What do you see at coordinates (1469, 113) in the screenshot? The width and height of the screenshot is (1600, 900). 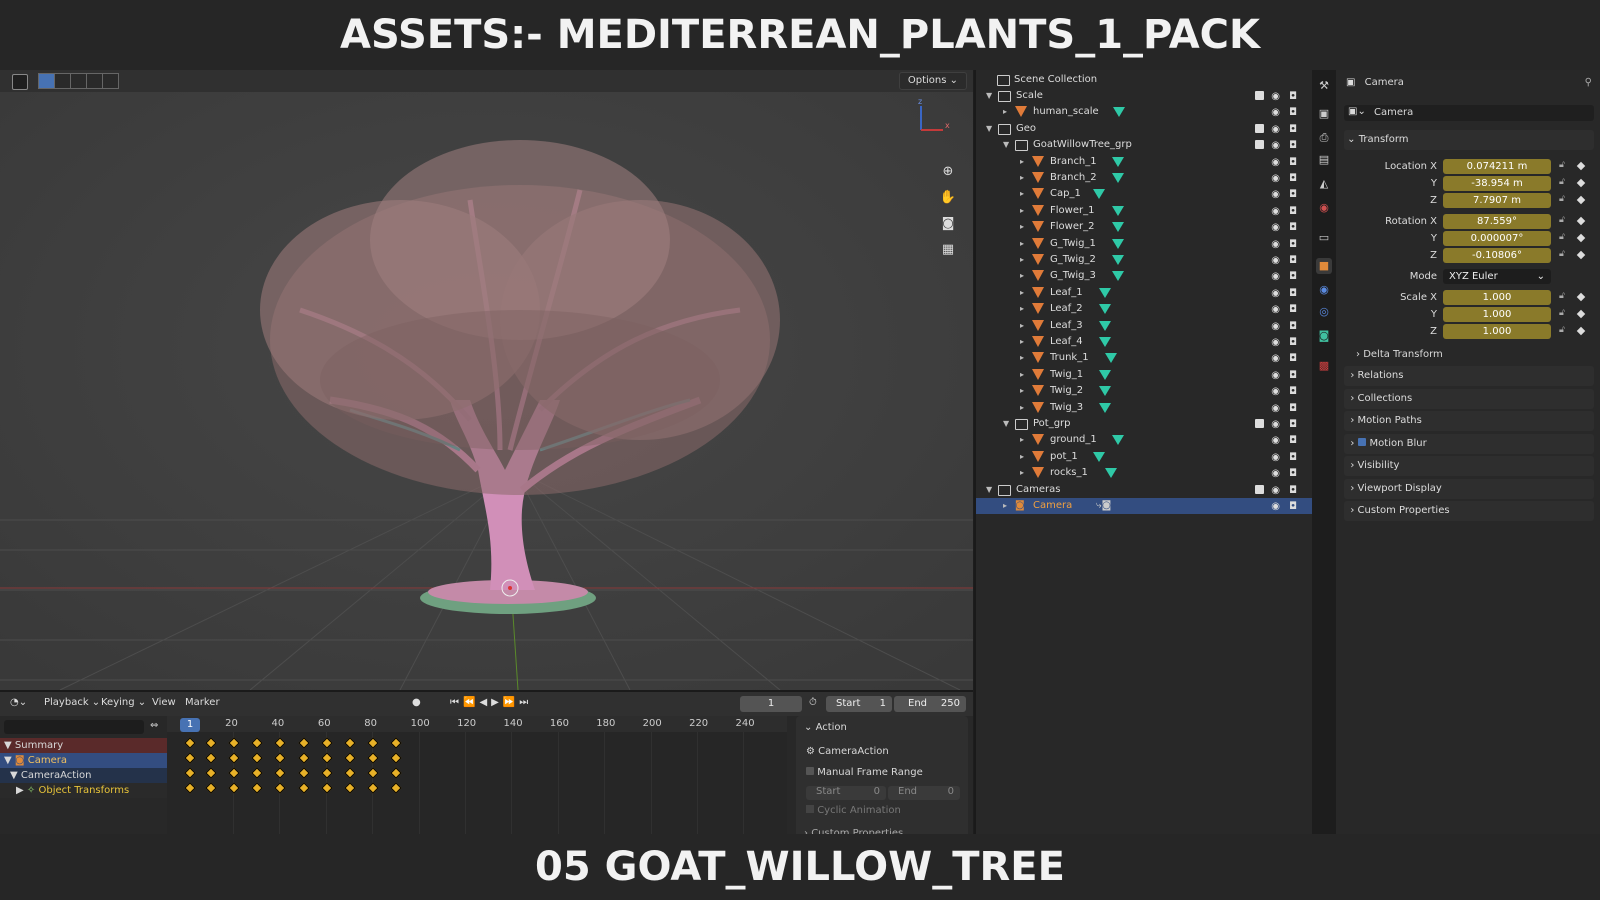 I see `object-name-field: ▣⌄ Camera` at bounding box center [1469, 113].